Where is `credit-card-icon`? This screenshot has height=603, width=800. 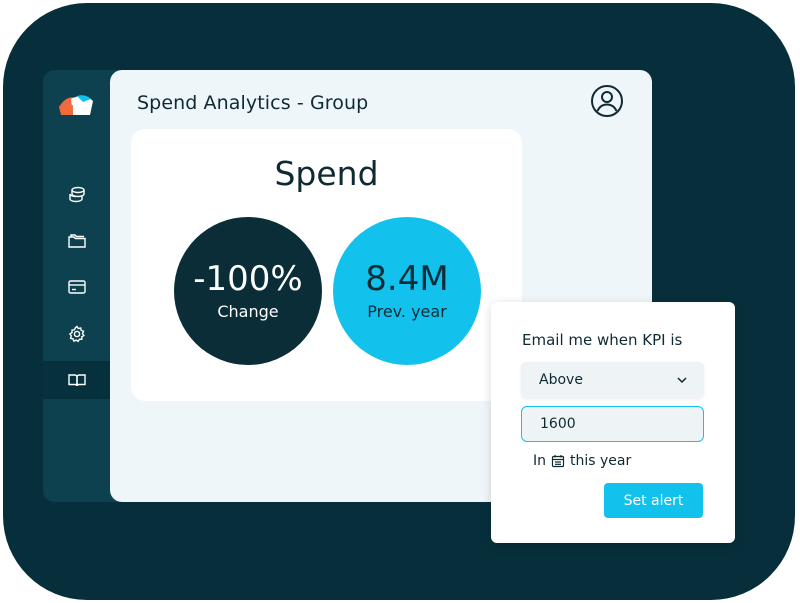 credit-card-icon is located at coordinates (77, 287).